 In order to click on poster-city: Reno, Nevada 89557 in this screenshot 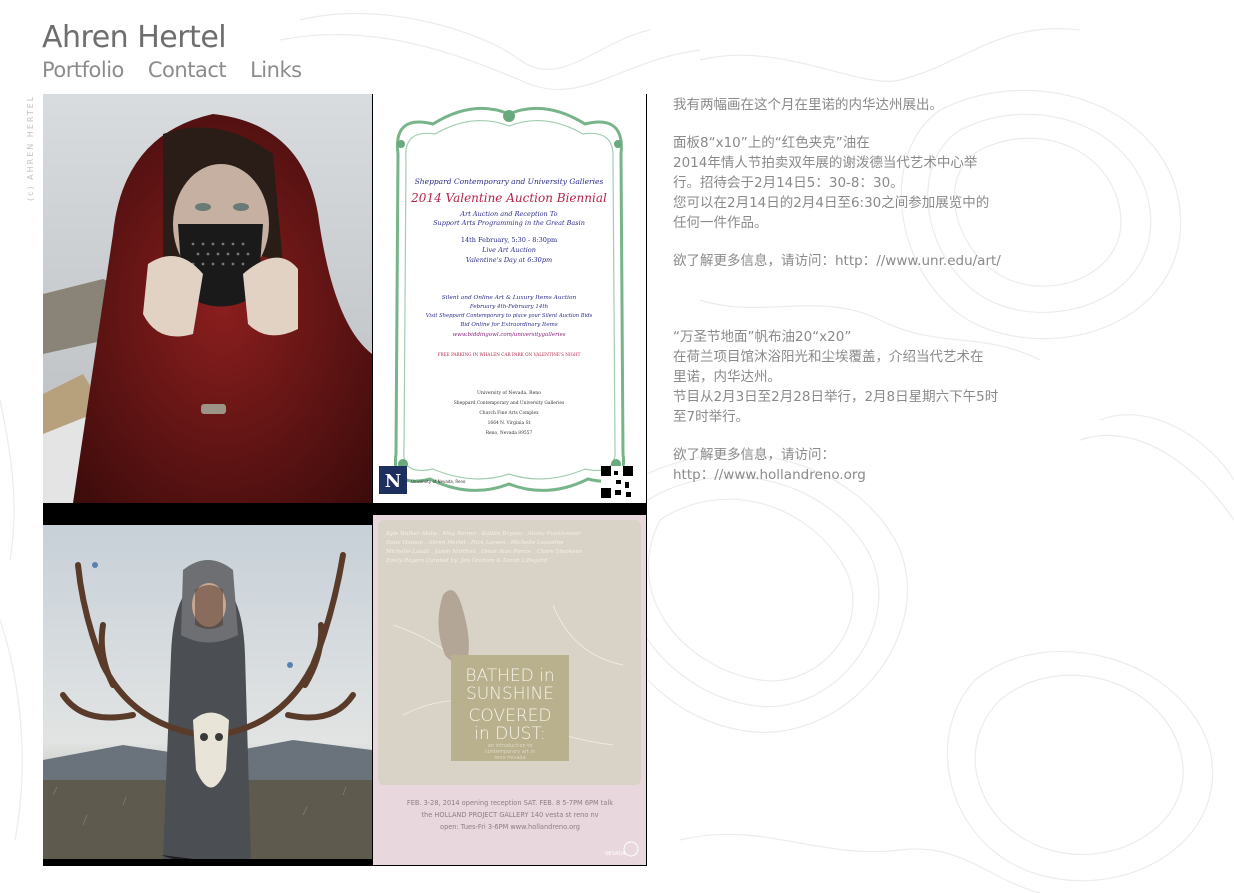, I will do `click(509, 433)`.